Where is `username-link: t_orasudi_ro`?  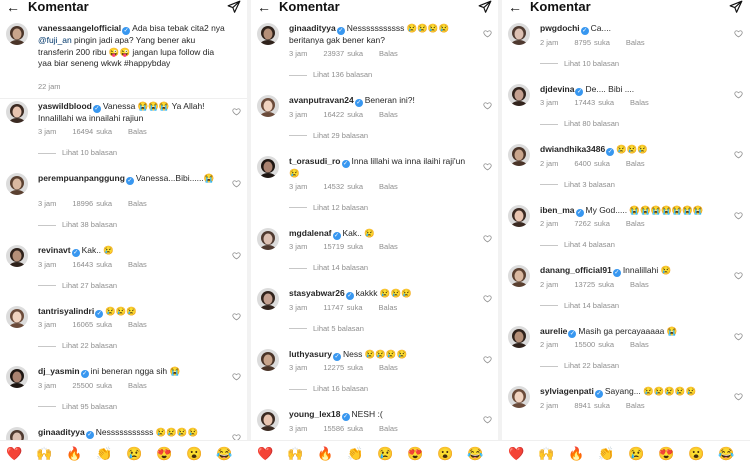
username-link: t_orasudi_ro is located at coordinates (315, 161).